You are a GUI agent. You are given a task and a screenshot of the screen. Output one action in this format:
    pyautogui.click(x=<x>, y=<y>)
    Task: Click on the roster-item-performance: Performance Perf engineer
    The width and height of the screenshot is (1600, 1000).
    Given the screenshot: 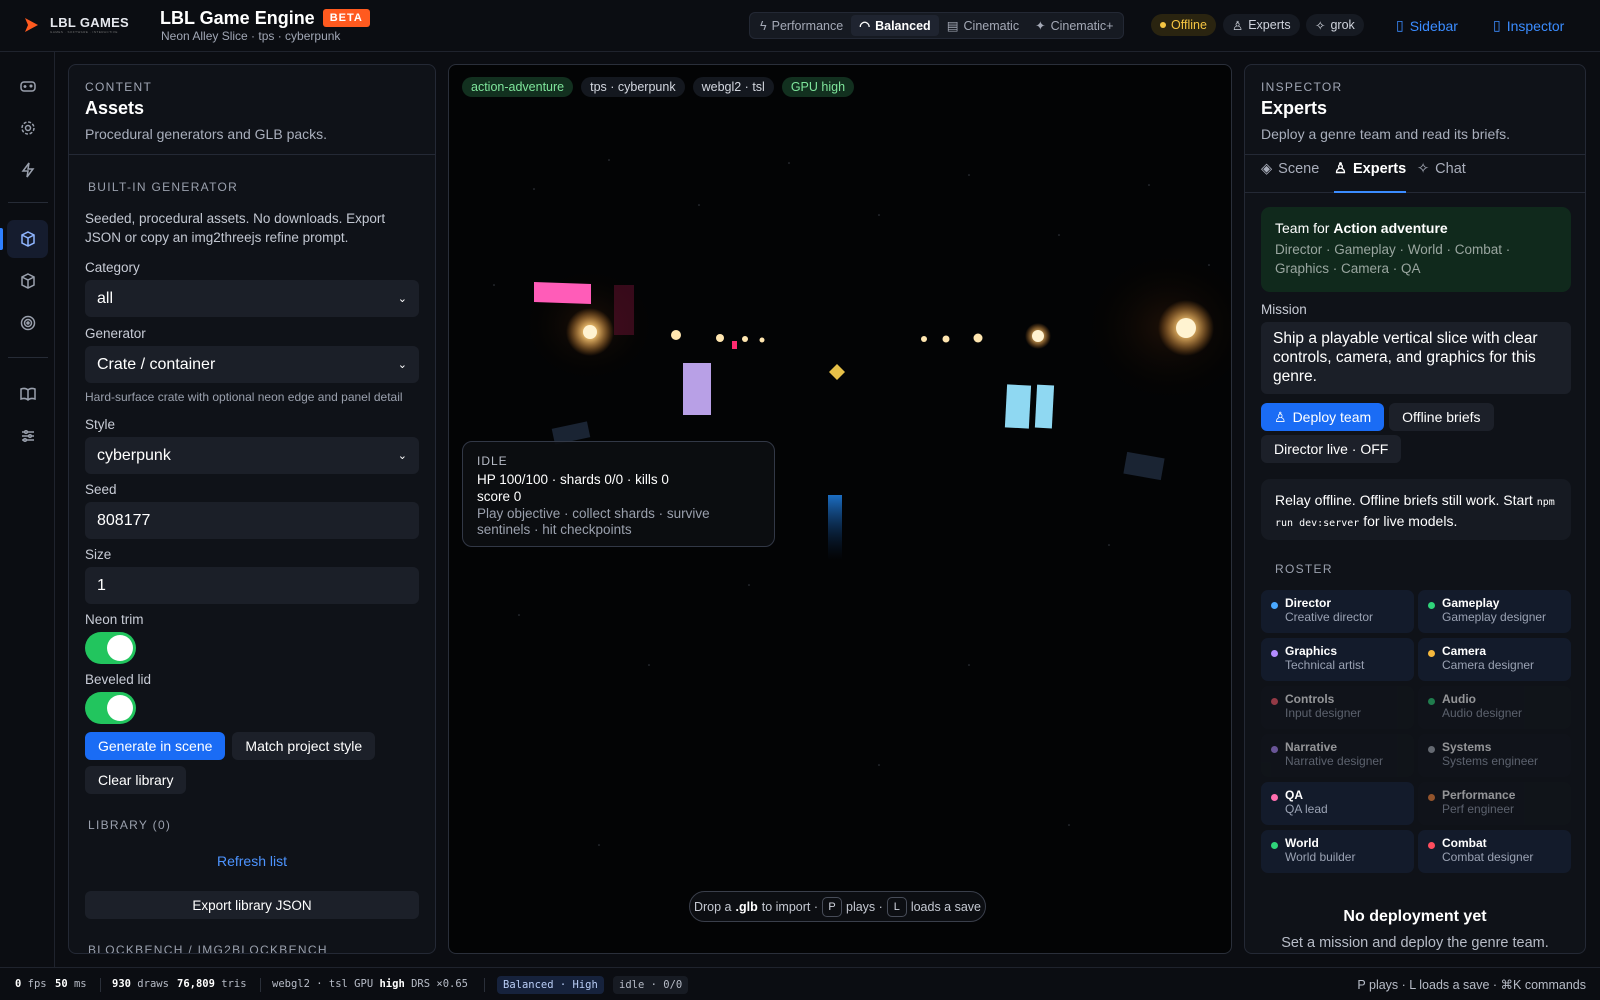 What is the action you would take?
    pyautogui.click(x=1494, y=803)
    